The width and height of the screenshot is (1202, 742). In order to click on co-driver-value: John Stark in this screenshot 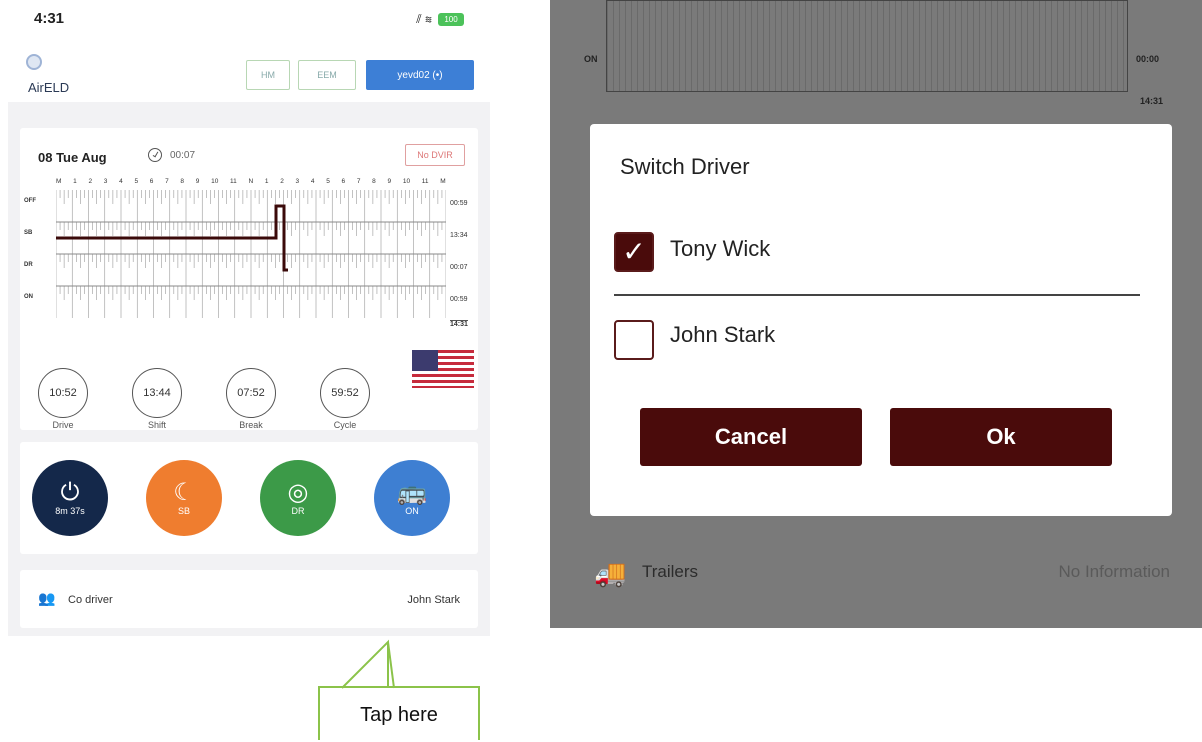, I will do `click(433, 600)`.